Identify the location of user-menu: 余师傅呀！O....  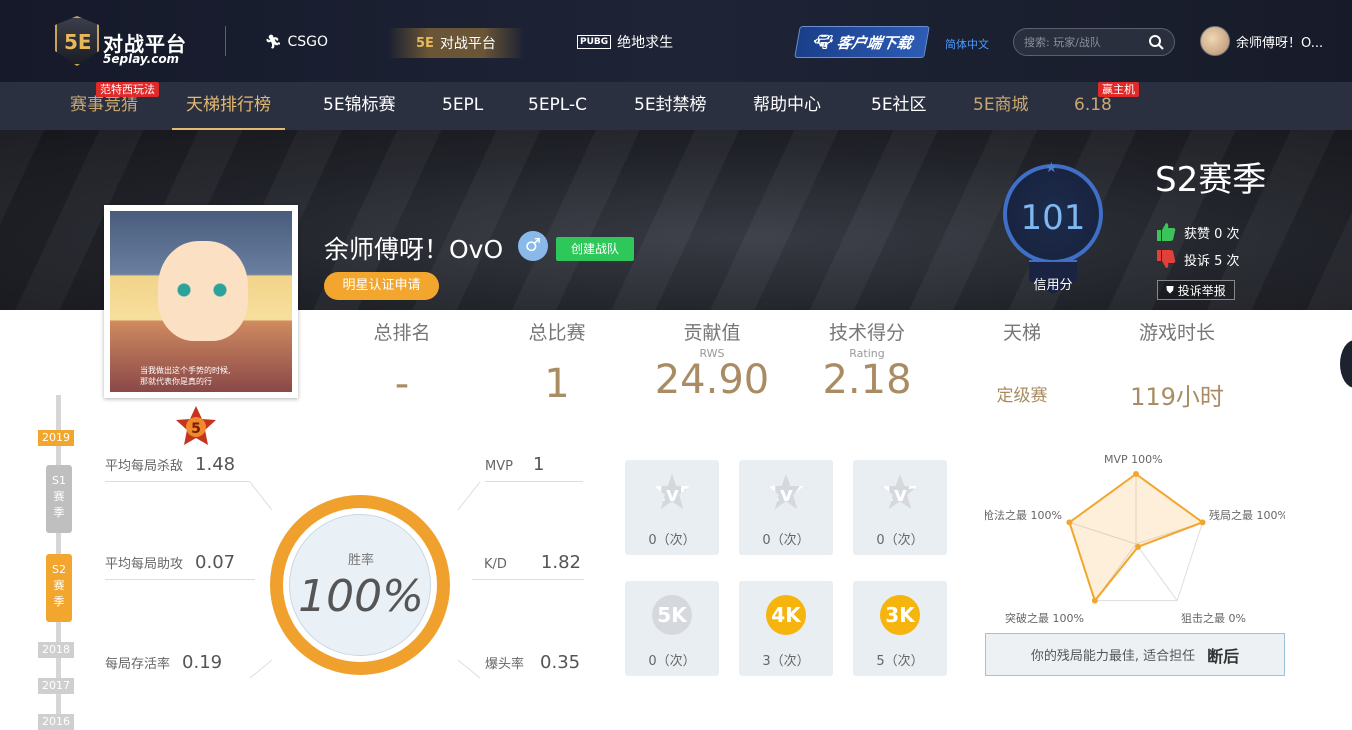
(1261, 41).